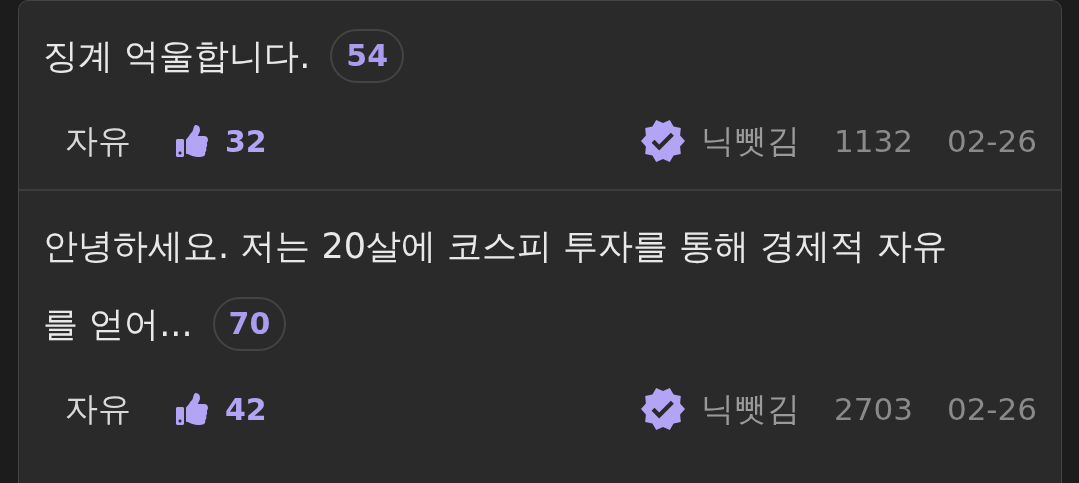  What do you see at coordinates (246, 141) in the screenshot?
I see `like-count: 32` at bounding box center [246, 141].